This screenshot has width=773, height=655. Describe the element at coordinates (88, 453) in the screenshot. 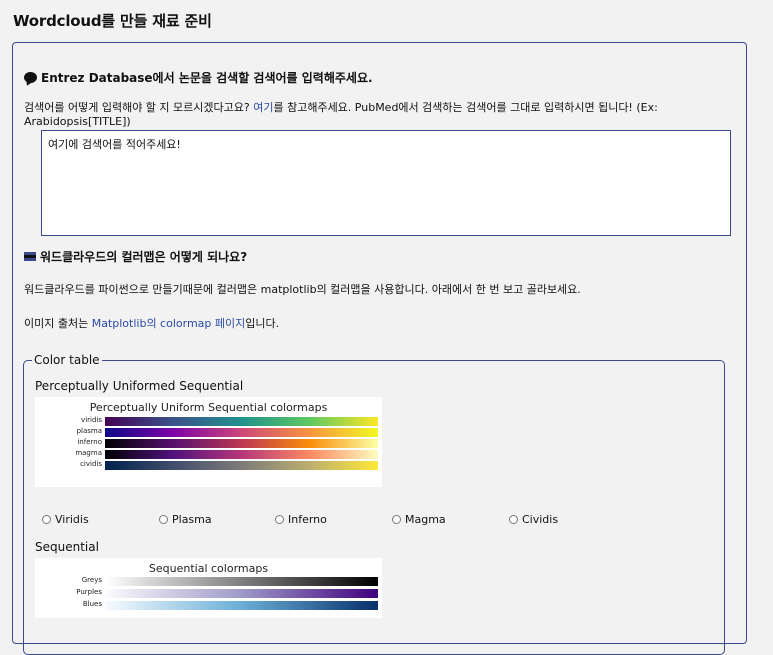

I see `colormap-label: magma` at that location.